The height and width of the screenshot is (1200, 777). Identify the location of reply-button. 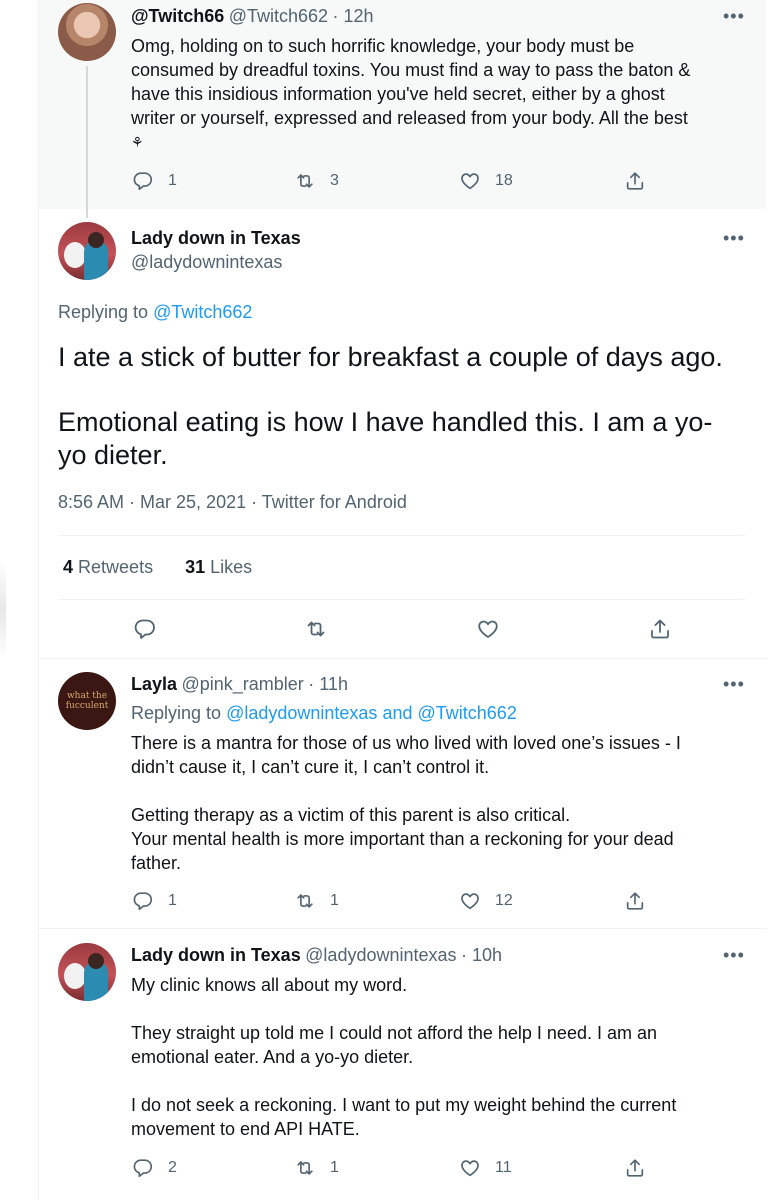
(145, 631).